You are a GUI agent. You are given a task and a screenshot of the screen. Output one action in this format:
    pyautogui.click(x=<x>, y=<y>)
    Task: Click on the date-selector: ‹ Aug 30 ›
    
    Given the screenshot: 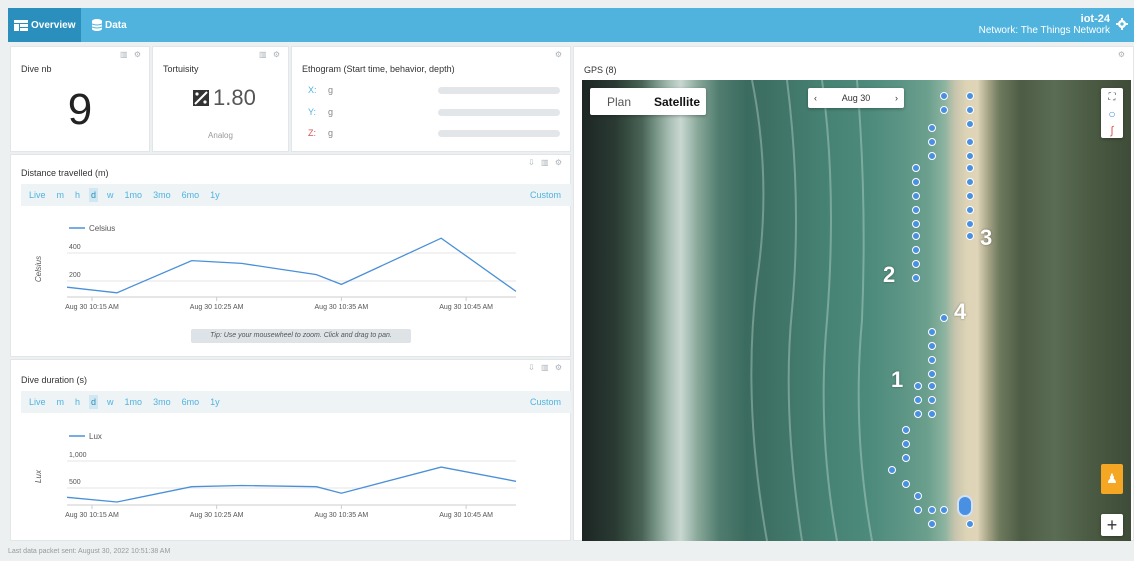 What is the action you would take?
    pyautogui.click(x=856, y=98)
    